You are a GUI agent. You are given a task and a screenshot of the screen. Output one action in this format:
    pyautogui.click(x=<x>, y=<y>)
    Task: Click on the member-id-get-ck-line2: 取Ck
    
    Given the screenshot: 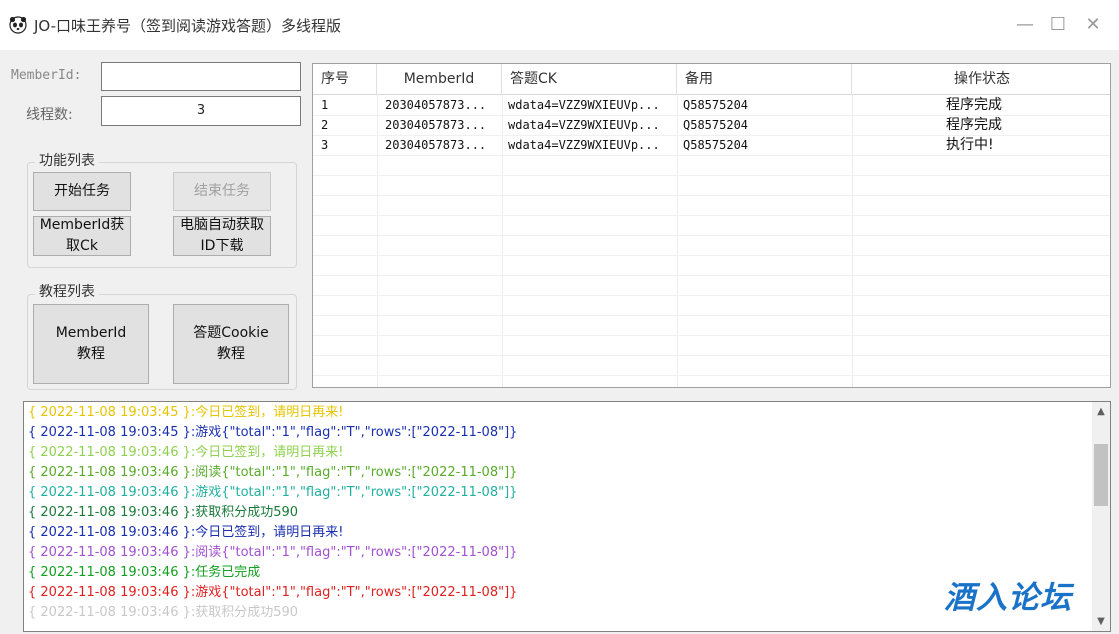 What is the action you would take?
    pyautogui.click(x=82, y=246)
    